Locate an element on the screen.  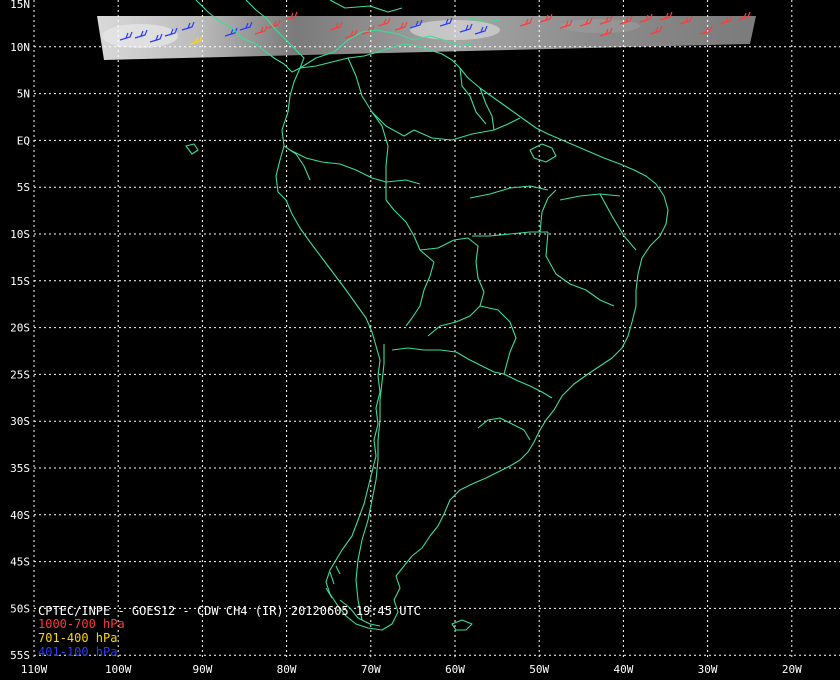
latitude-label: 55S is located at coordinates (20, 655).